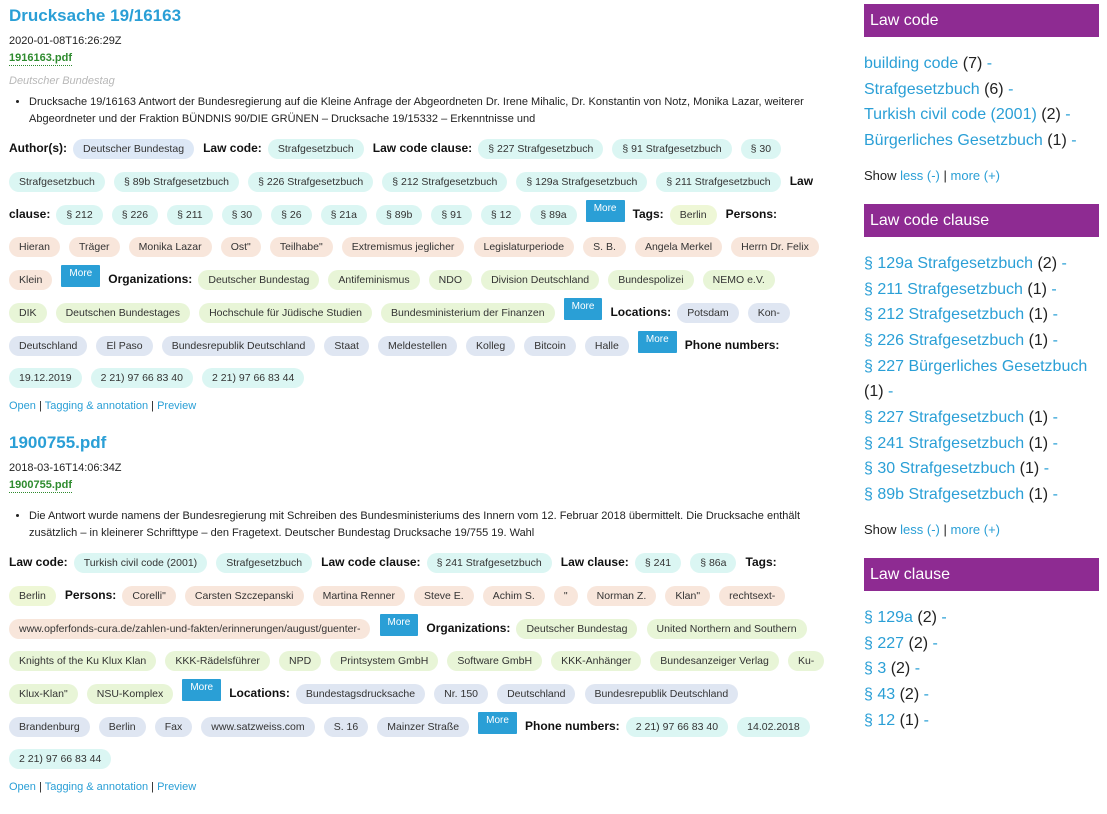  Describe the element at coordinates (943, 289) in the screenshot. I see `facet-item-link: § 211 Strafgesetzbuch` at that location.